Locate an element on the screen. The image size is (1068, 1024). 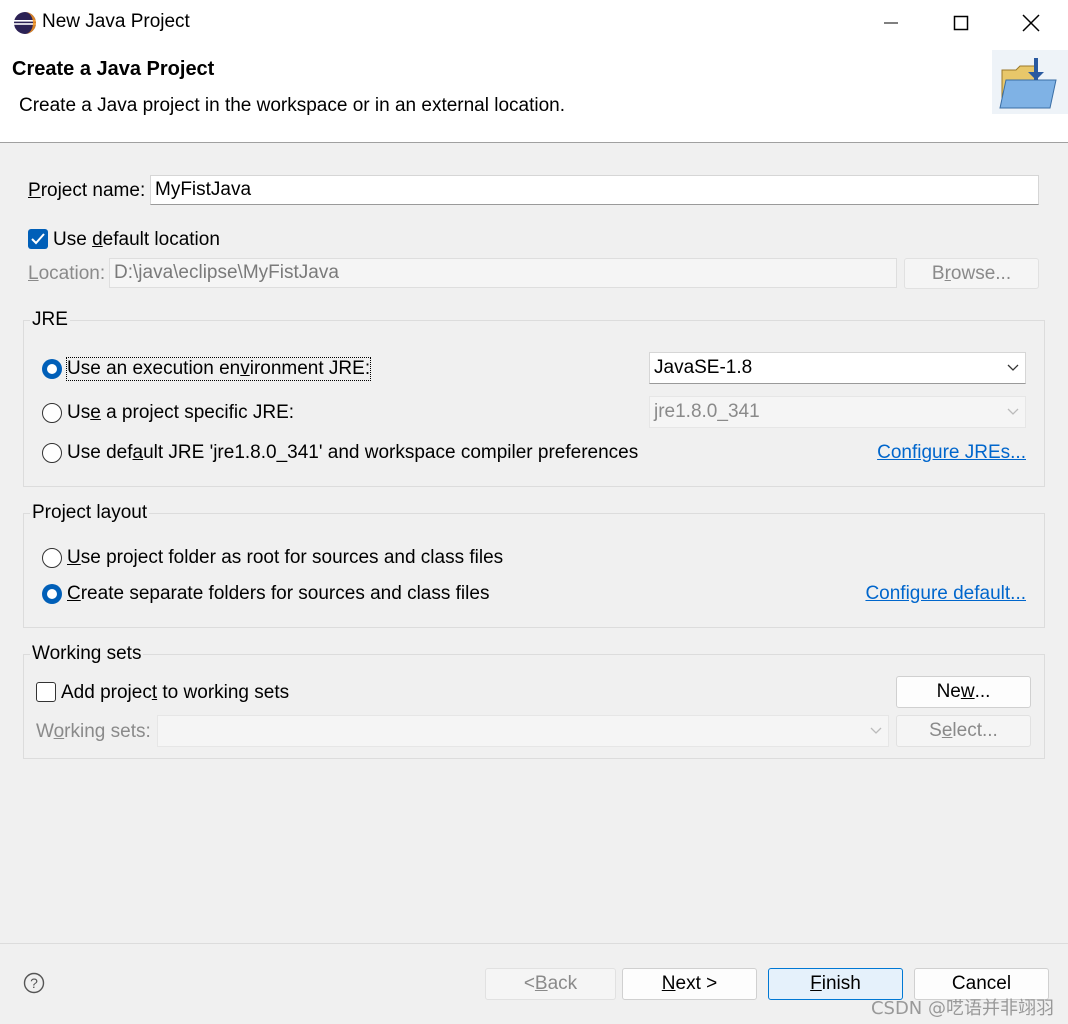
project-name-label: Project name: is located at coordinates (87, 190).